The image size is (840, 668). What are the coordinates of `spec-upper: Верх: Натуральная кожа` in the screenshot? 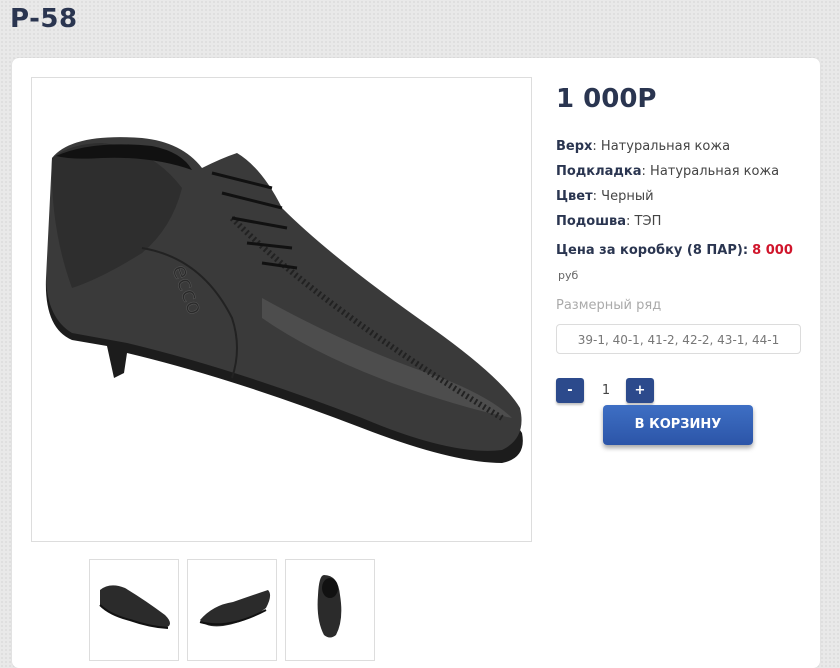 It's located at (686, 146).